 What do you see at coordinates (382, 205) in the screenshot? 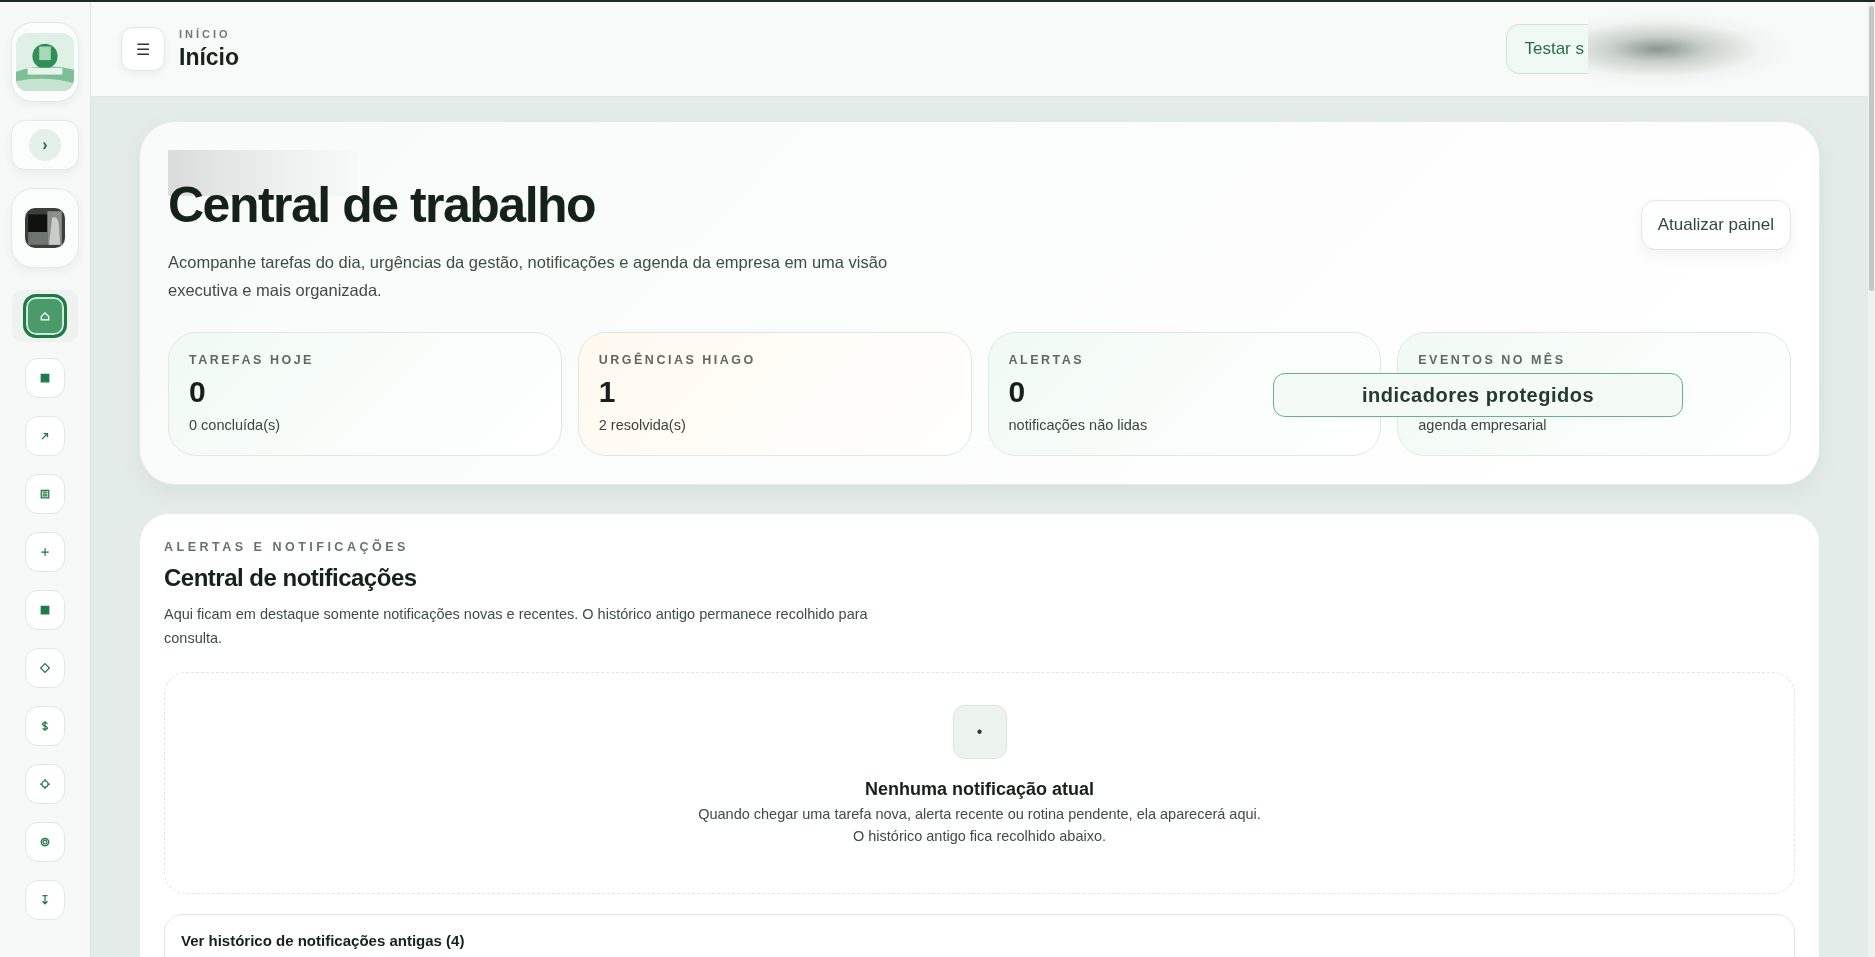
I see `hero-title: Central de trabalho` at bounding box center [382, 205].